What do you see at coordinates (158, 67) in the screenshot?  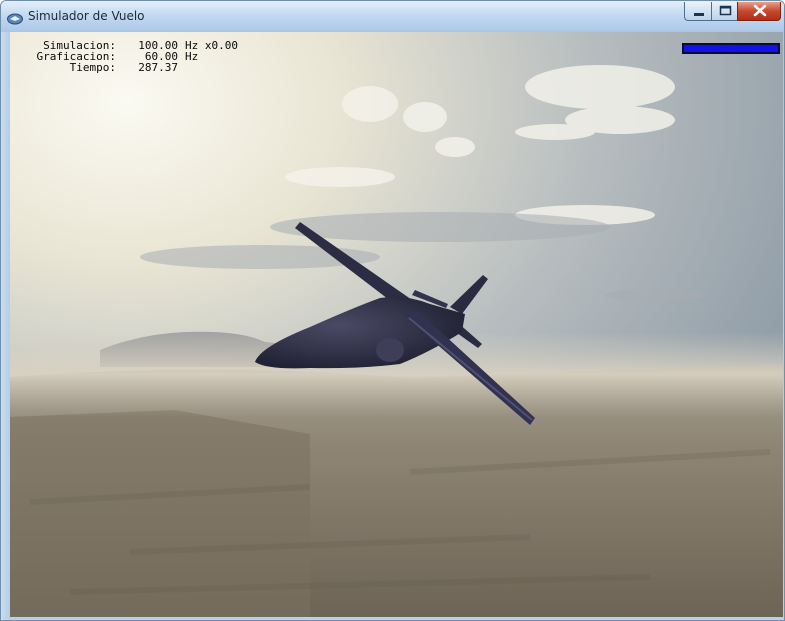 I see `hud-value: 287.37` at bounding box center [158, 67].